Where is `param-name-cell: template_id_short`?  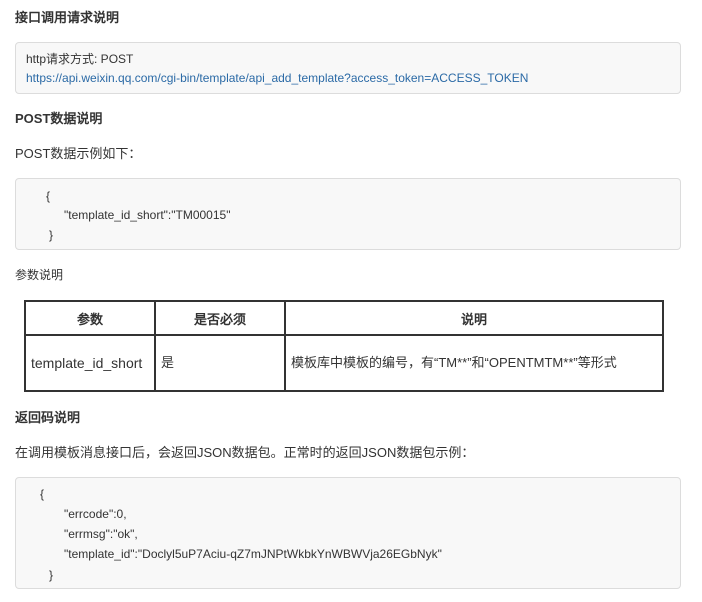
param-name-cell: template_id_short is located at coordinates (90, 363).